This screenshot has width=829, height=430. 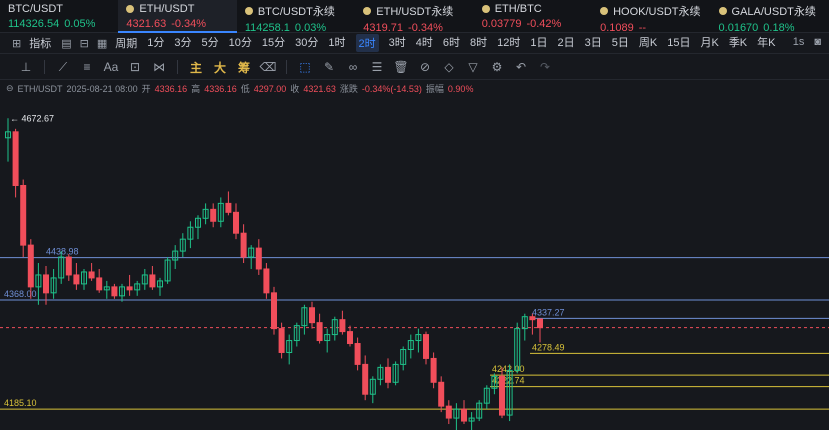 What do you see at coordinates (473, 67) in the screenshot?
I see `filter-icon: ▽` at bounding box center [473, 67].